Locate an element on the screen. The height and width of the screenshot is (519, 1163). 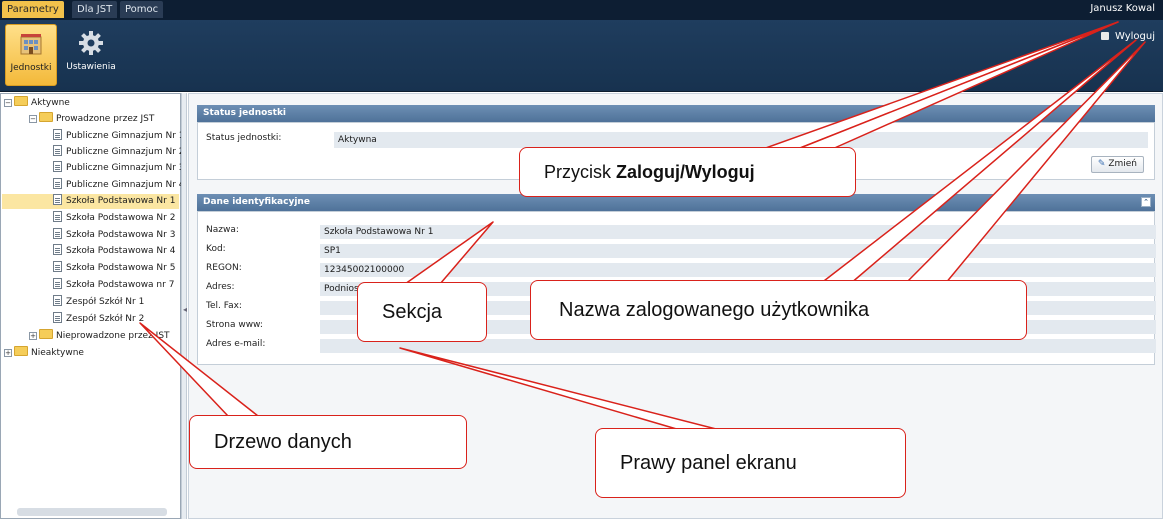
tree-leaf-pg2: Publiczne Gimnazjum Nr 2 is located at coordinates (119, 152).